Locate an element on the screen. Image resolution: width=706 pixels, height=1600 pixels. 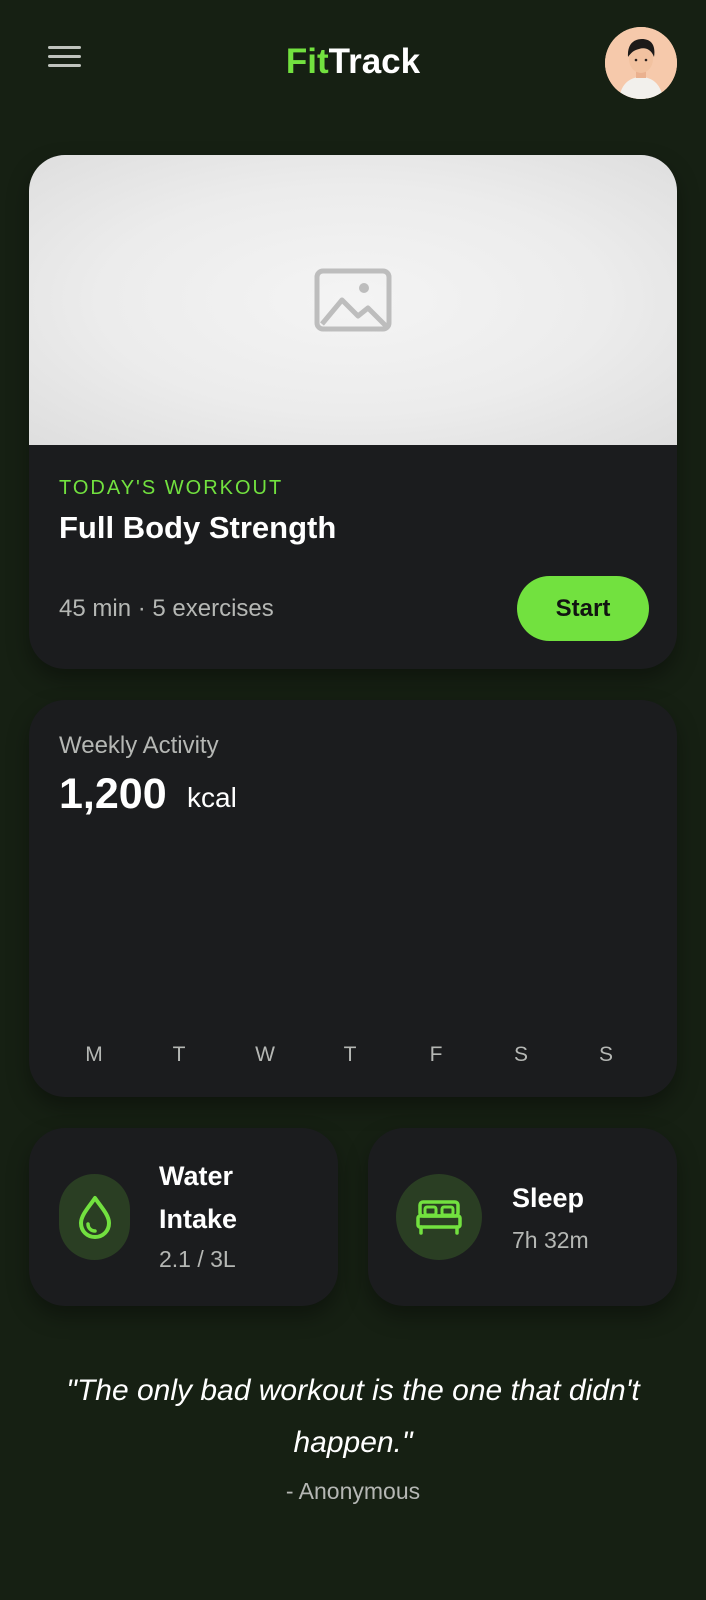
quote-author: - Anonymous is located at coordinates (353, 1491).